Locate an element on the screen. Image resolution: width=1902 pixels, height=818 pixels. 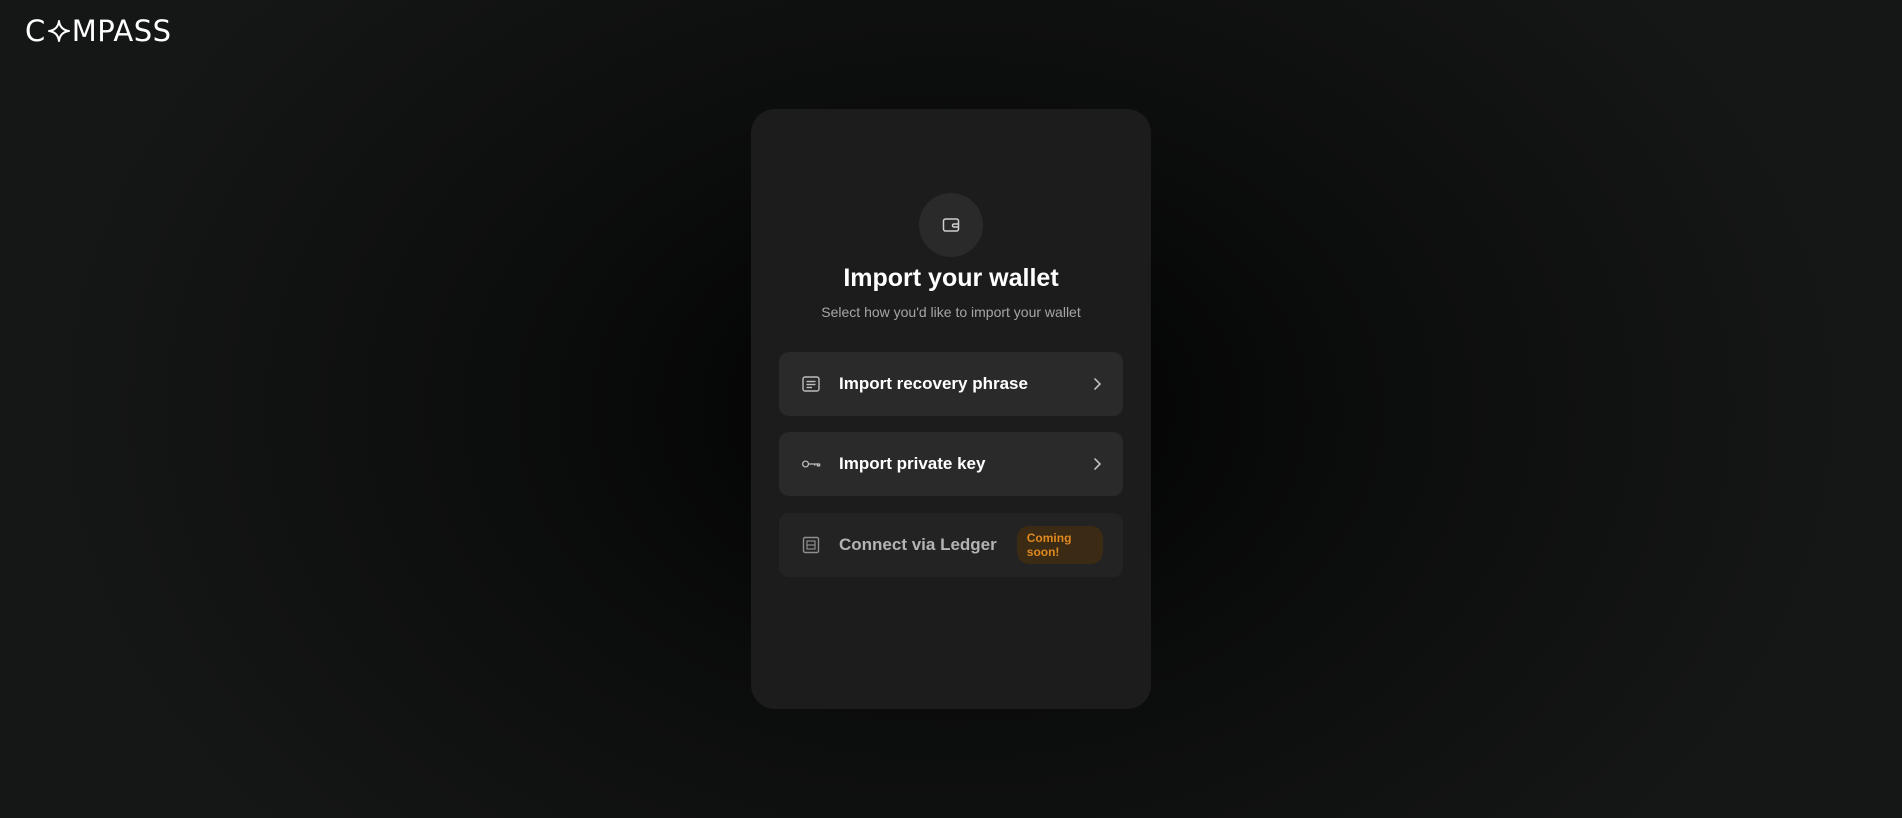
compass-logo: C MPASS is located at coordinates (98, 31).